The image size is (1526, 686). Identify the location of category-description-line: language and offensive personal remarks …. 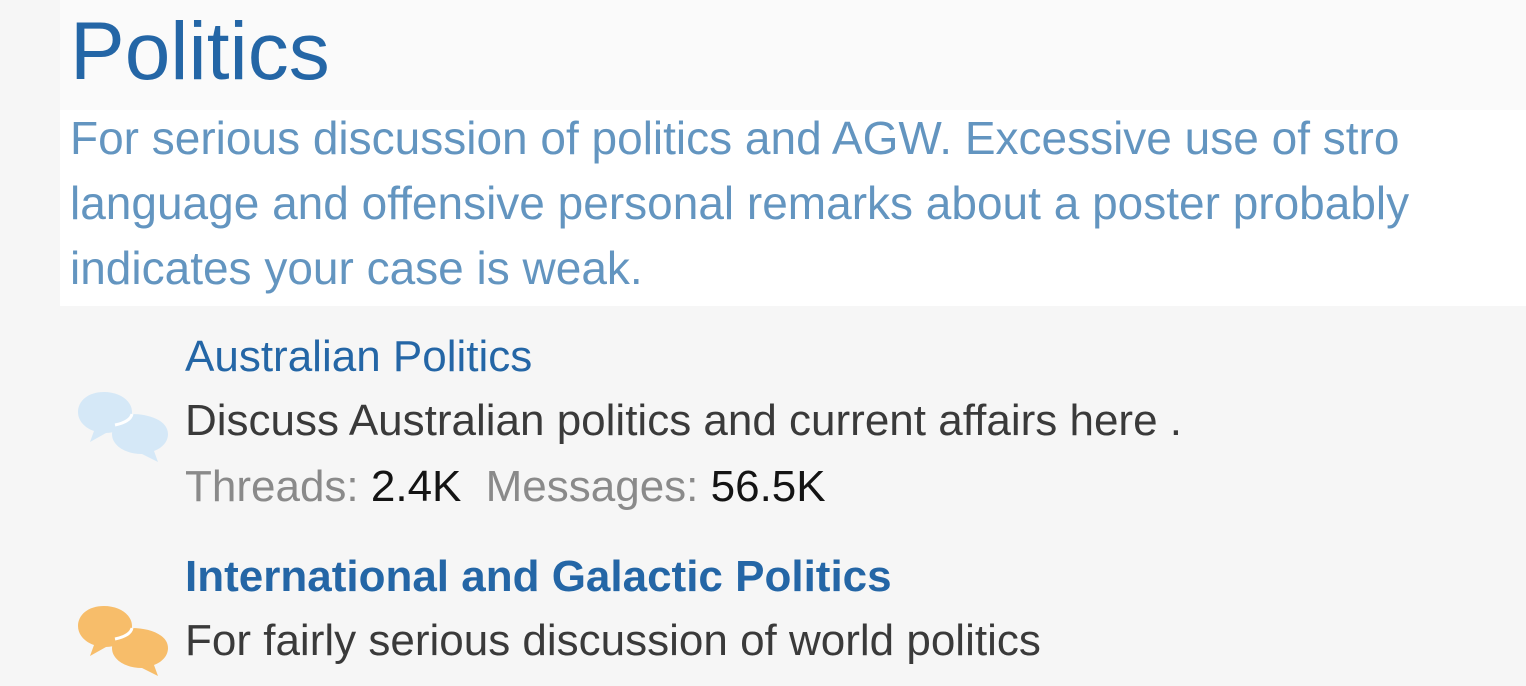
(740, 203).